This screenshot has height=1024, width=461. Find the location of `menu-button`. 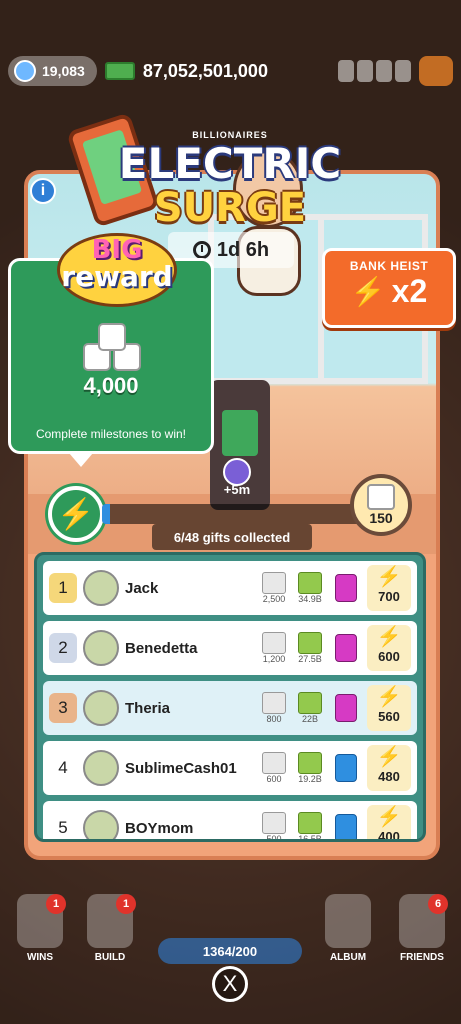

menu-button is located at coordinates (436, 71).